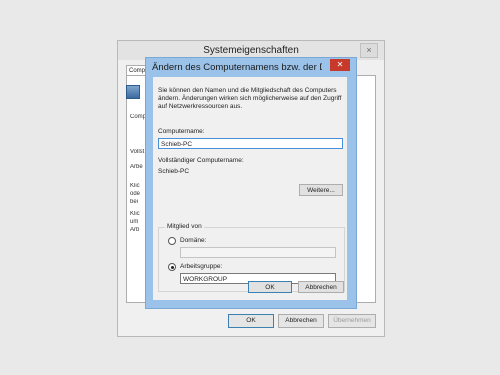 Image resolution: width=500 pixels, height=375 pixels. I want to click on bg-text-fragment: ode, so click(135, 194).